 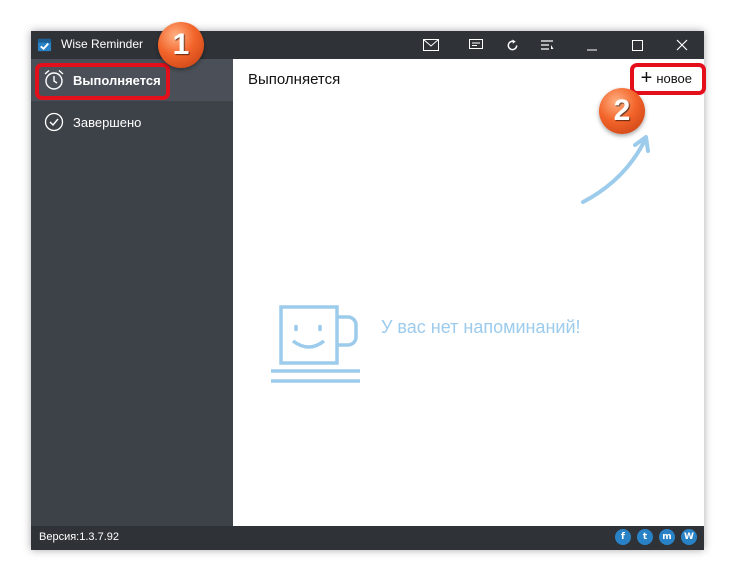 I want to click on highlight-new-button, so click(x=668, y=79).